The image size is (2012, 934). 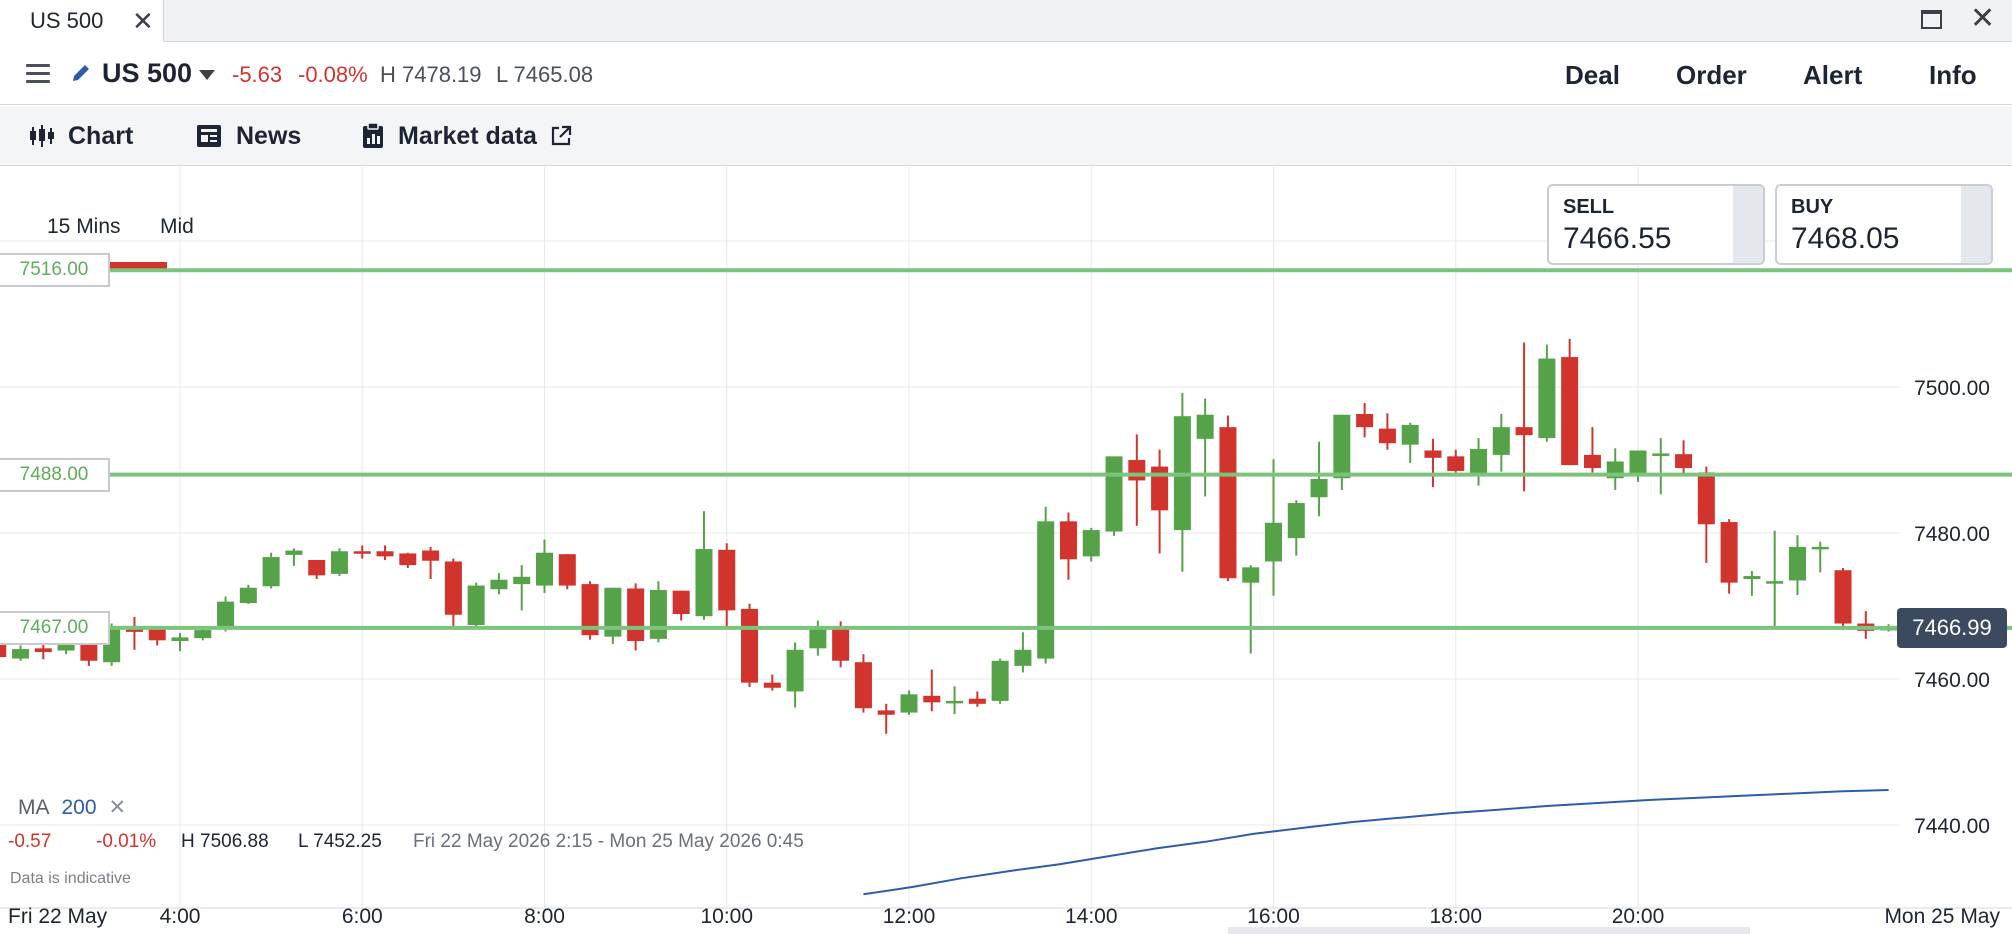 I want to click on instrument-name: US 500, so click(x=147, y=73).